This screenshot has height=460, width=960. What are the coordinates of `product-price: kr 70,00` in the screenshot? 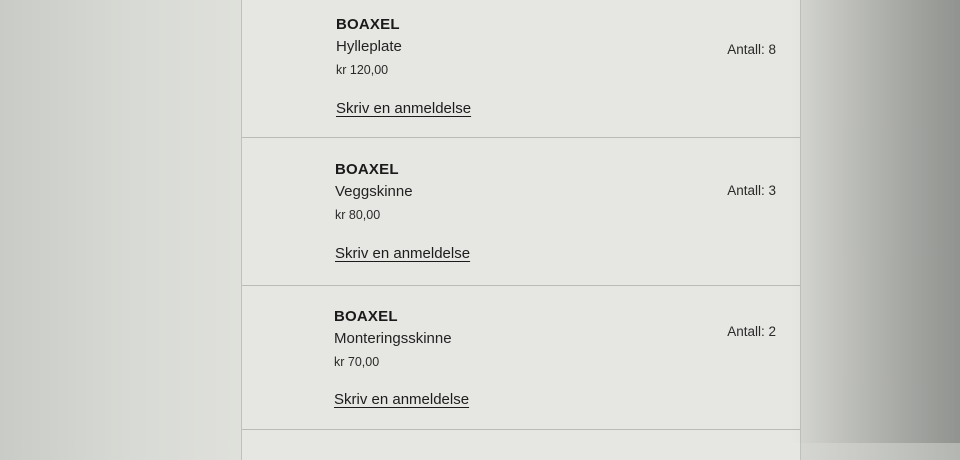 It's located at (357, 362).